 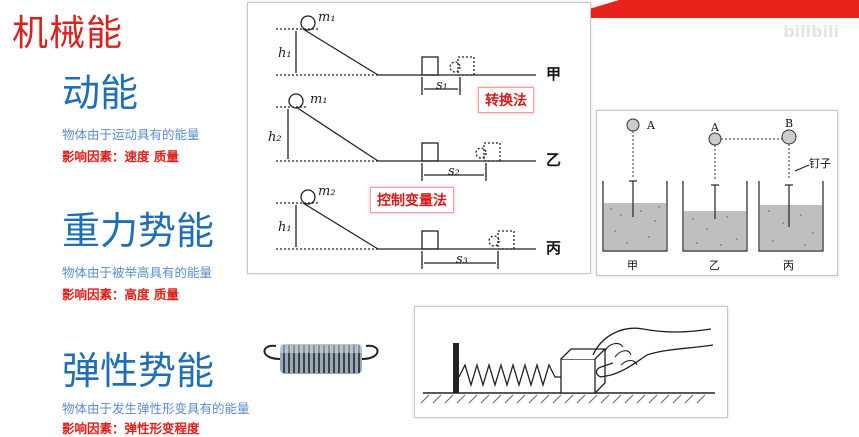 I want to click on kinetic-description: 物体由于运动具有的能量, so click(x=131, y=134).